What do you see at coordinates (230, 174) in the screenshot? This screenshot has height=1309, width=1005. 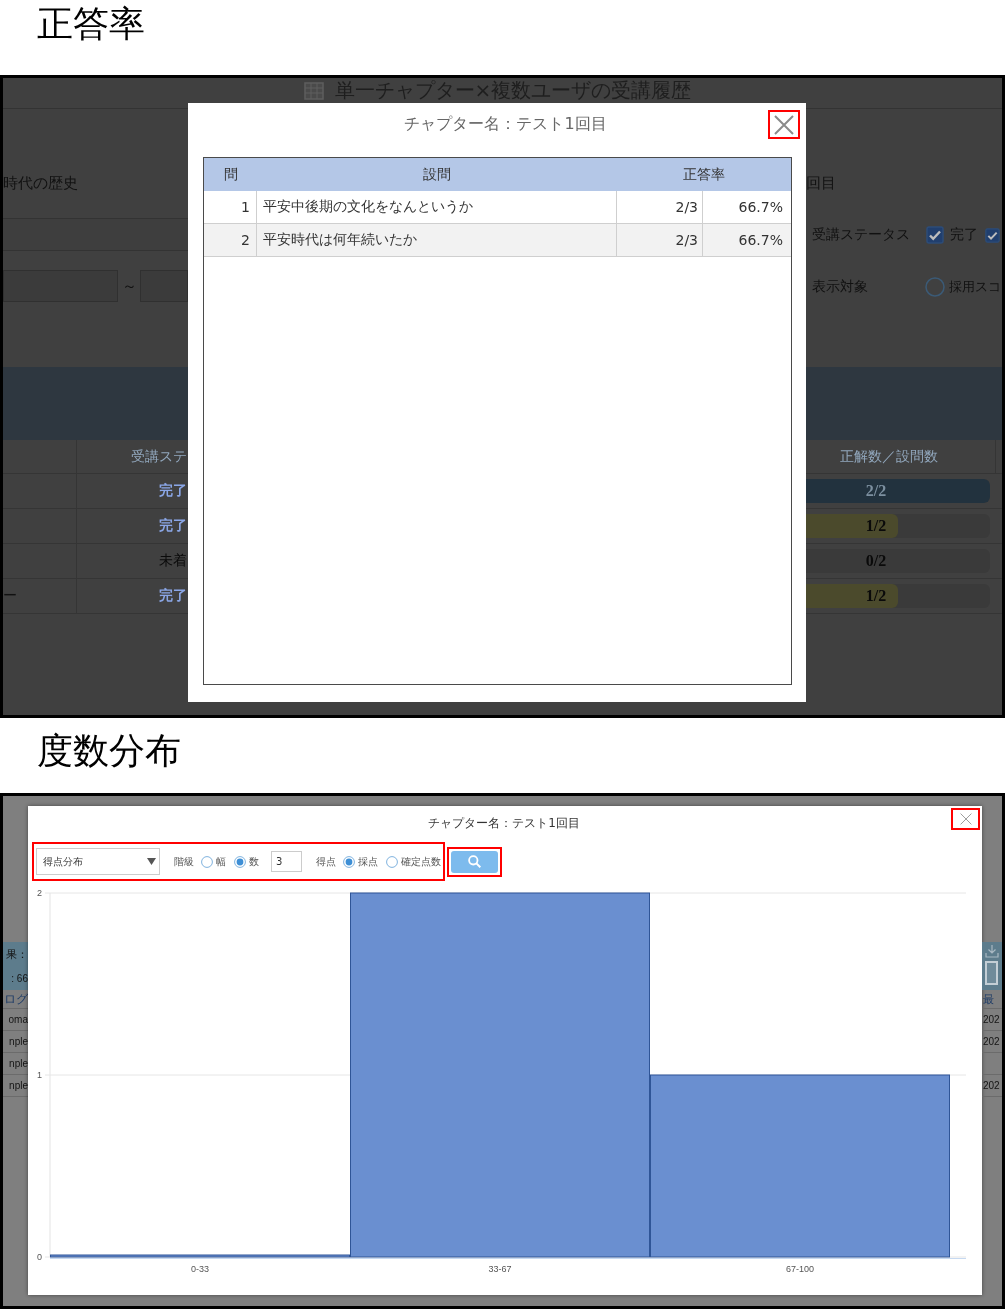 I see `column-header: 問` at bounding box center [230, 174].